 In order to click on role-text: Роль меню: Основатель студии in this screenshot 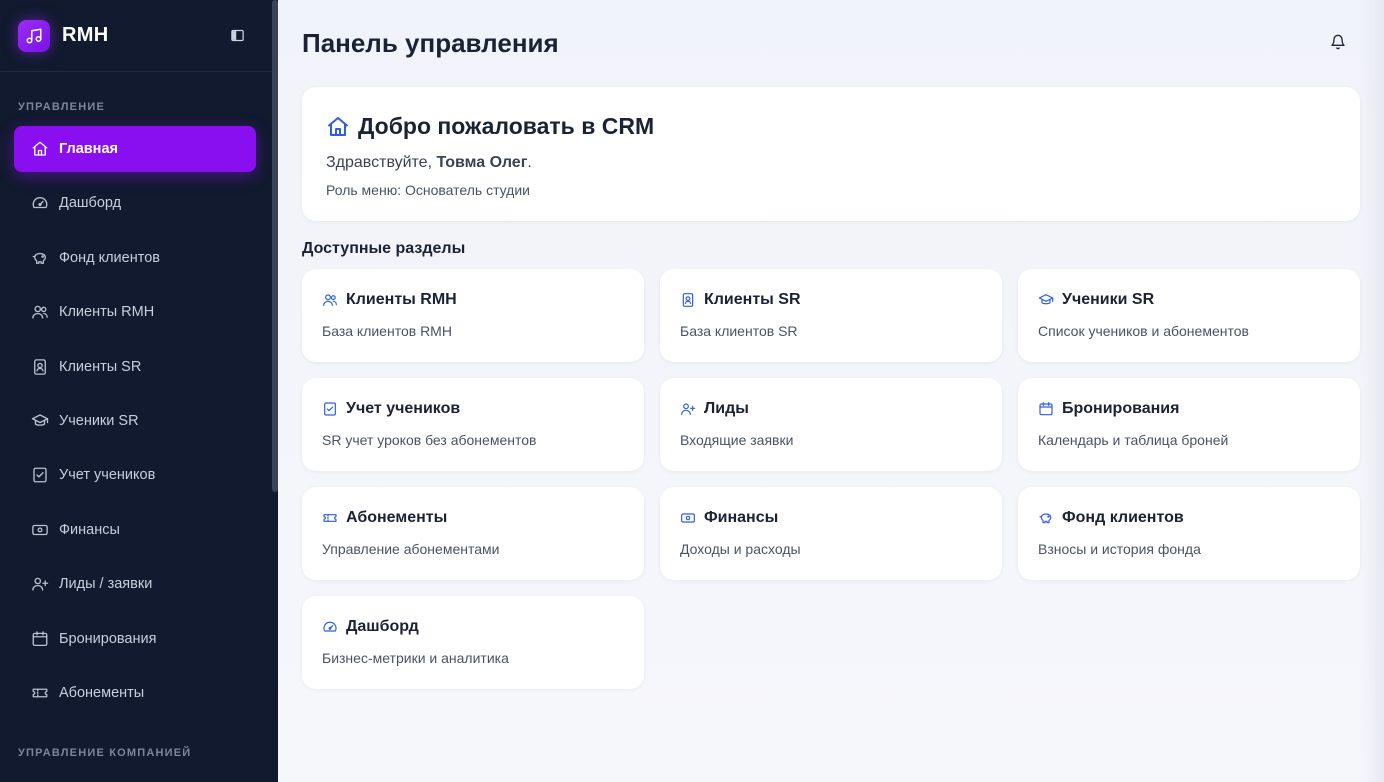, I will do `click(428, 190)`.